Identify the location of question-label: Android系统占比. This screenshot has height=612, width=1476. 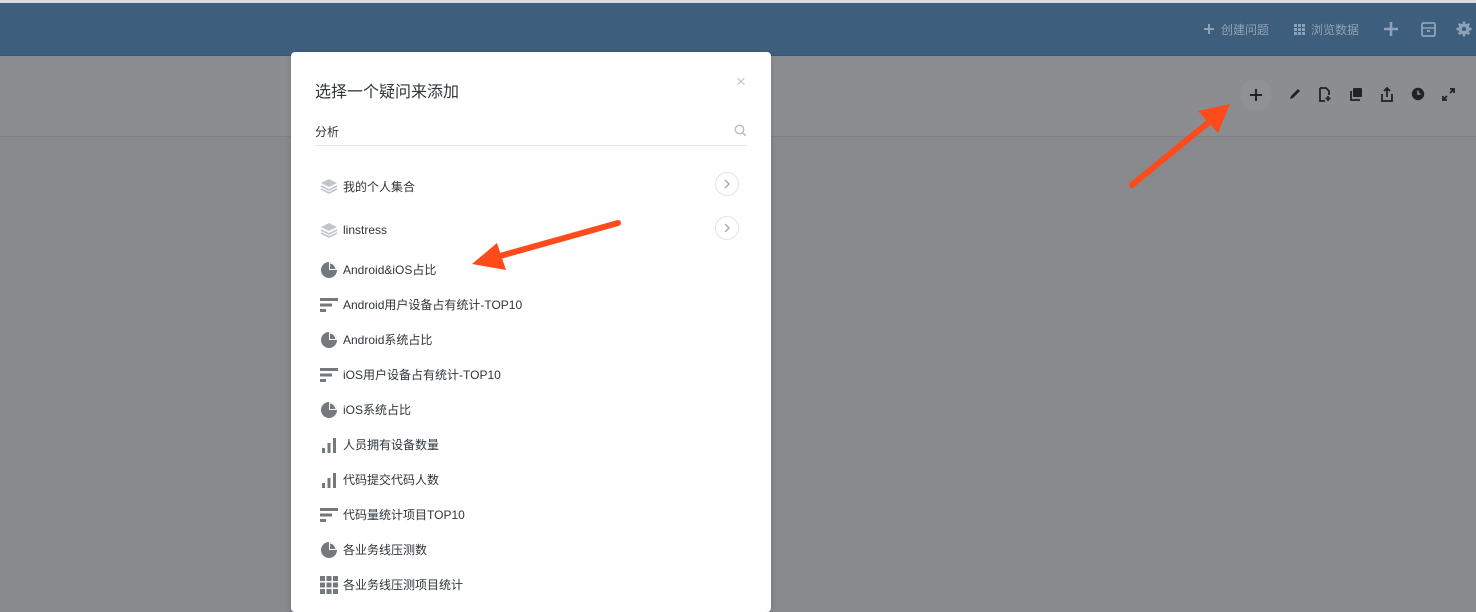
(388, 340).